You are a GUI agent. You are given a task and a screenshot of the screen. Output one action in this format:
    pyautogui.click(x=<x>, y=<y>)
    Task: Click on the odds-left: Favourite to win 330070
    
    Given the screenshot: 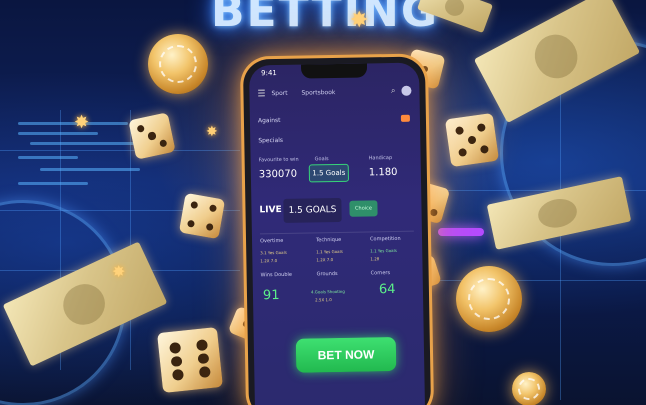 What is the action you would take?
    pyautogui.click(x=282, y=174)
    